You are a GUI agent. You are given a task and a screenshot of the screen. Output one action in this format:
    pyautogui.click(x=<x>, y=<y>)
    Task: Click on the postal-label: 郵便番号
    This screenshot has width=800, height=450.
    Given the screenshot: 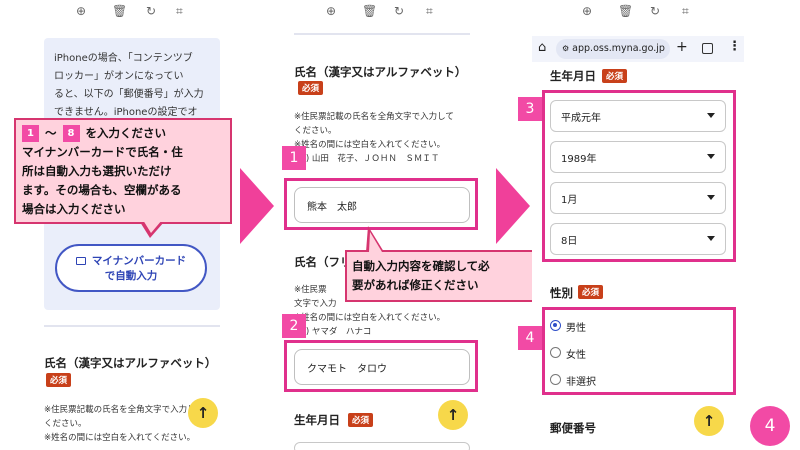 What is the action you would take?
    pyautogui.click(x=573, y=428)
    